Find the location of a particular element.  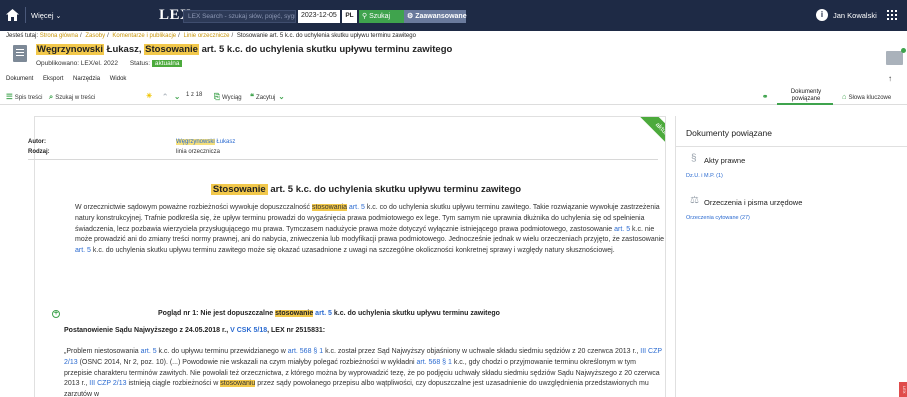

sun-icon: ☀ is located at coordinates (149, 96).